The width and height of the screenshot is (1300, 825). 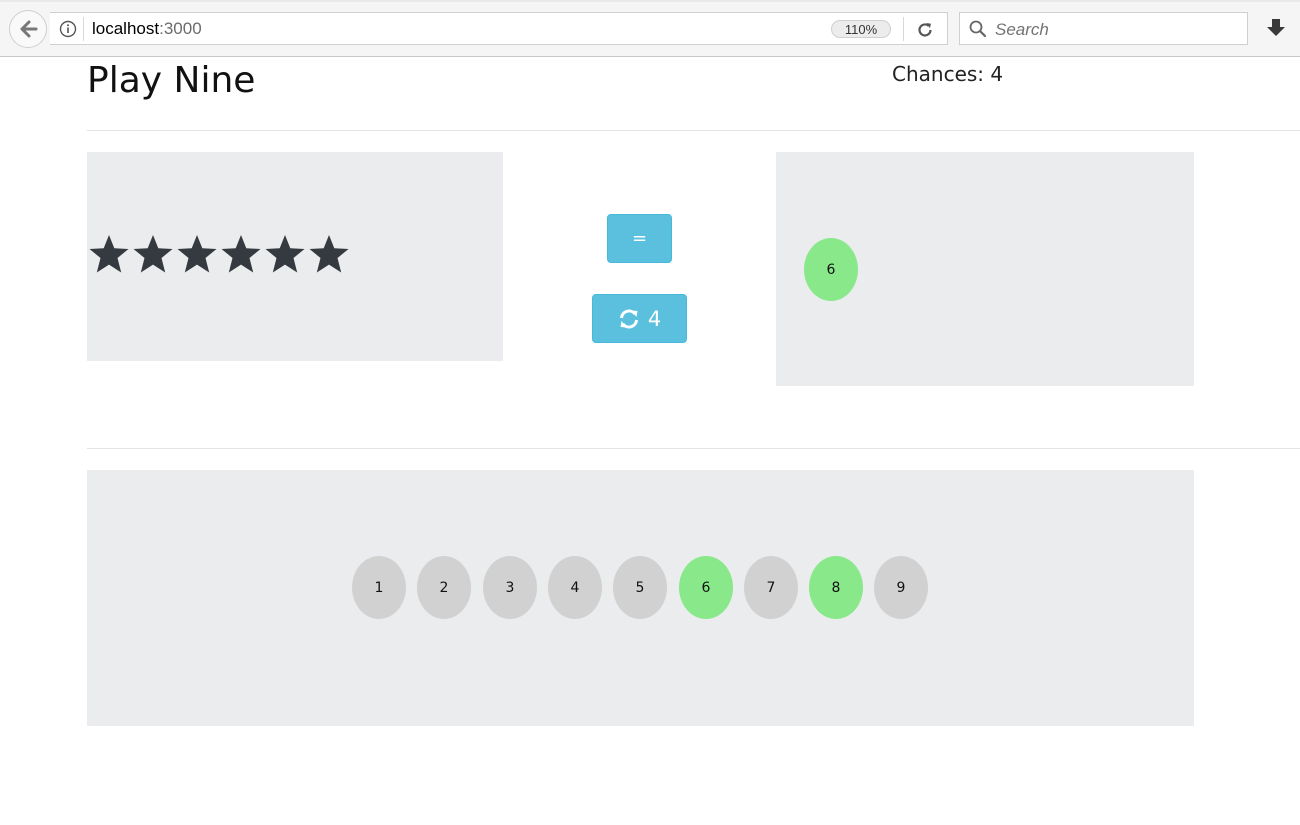 I want to click on url-host: localhost, so click(x=126, y=28).